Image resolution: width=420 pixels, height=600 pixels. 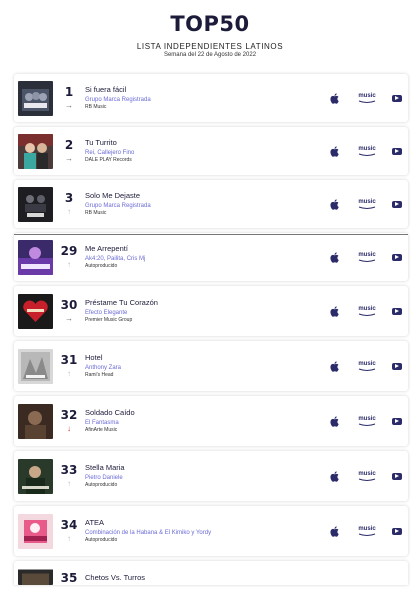 What do you see at coordinates (96, 213) in the screenshot?
I see `record-label: RB Music` at bounding box center [96, 213].